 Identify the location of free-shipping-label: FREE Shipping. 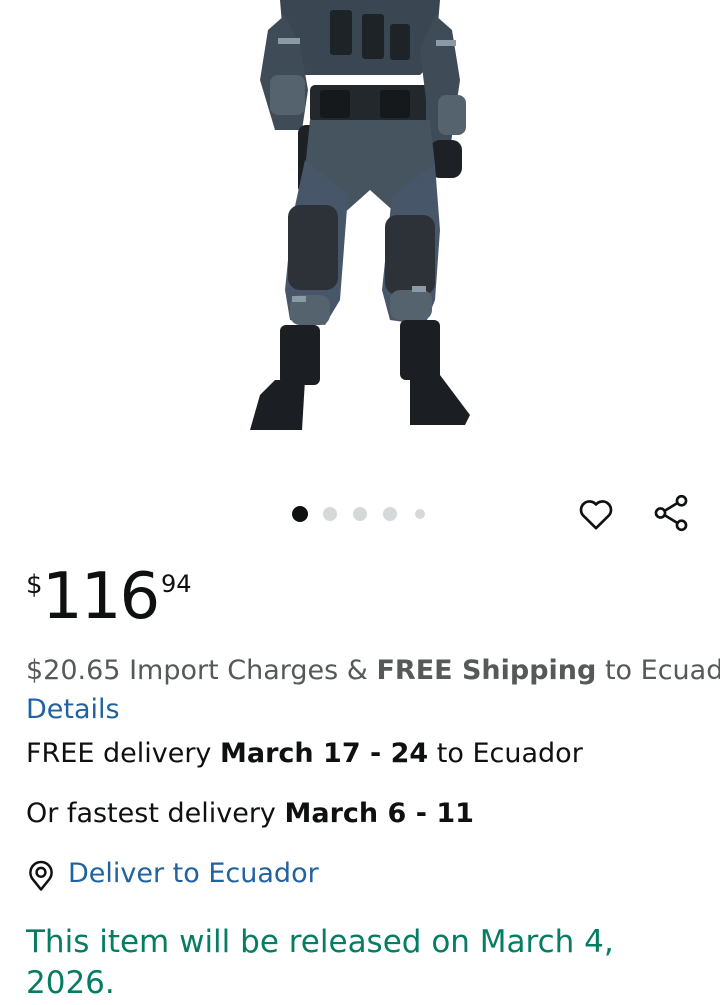
(486, 670).